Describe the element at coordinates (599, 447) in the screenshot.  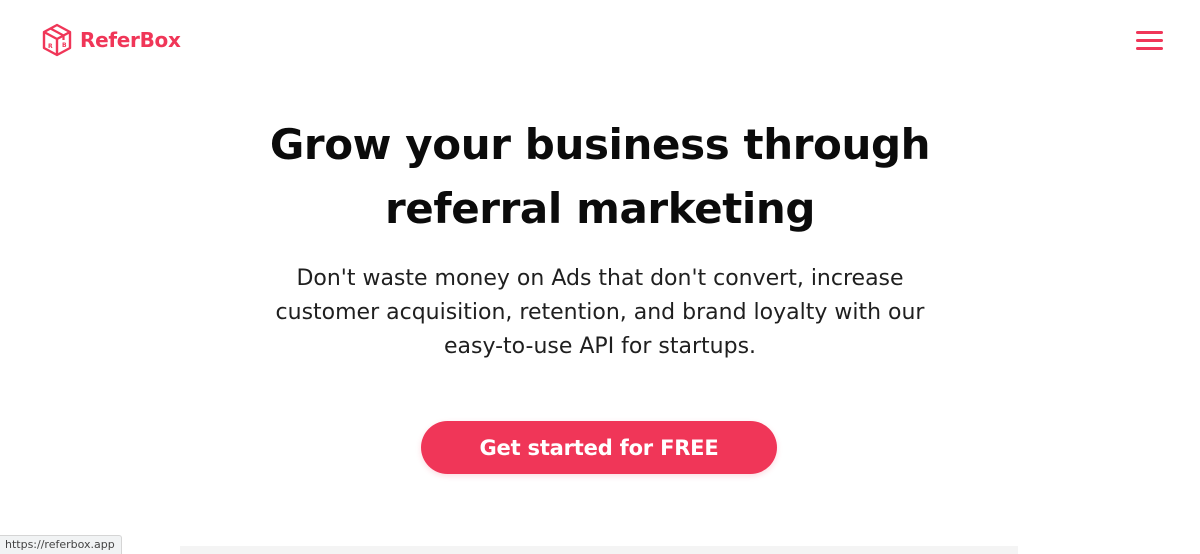
I see `get-started-button: Get started for FREE` at that location.